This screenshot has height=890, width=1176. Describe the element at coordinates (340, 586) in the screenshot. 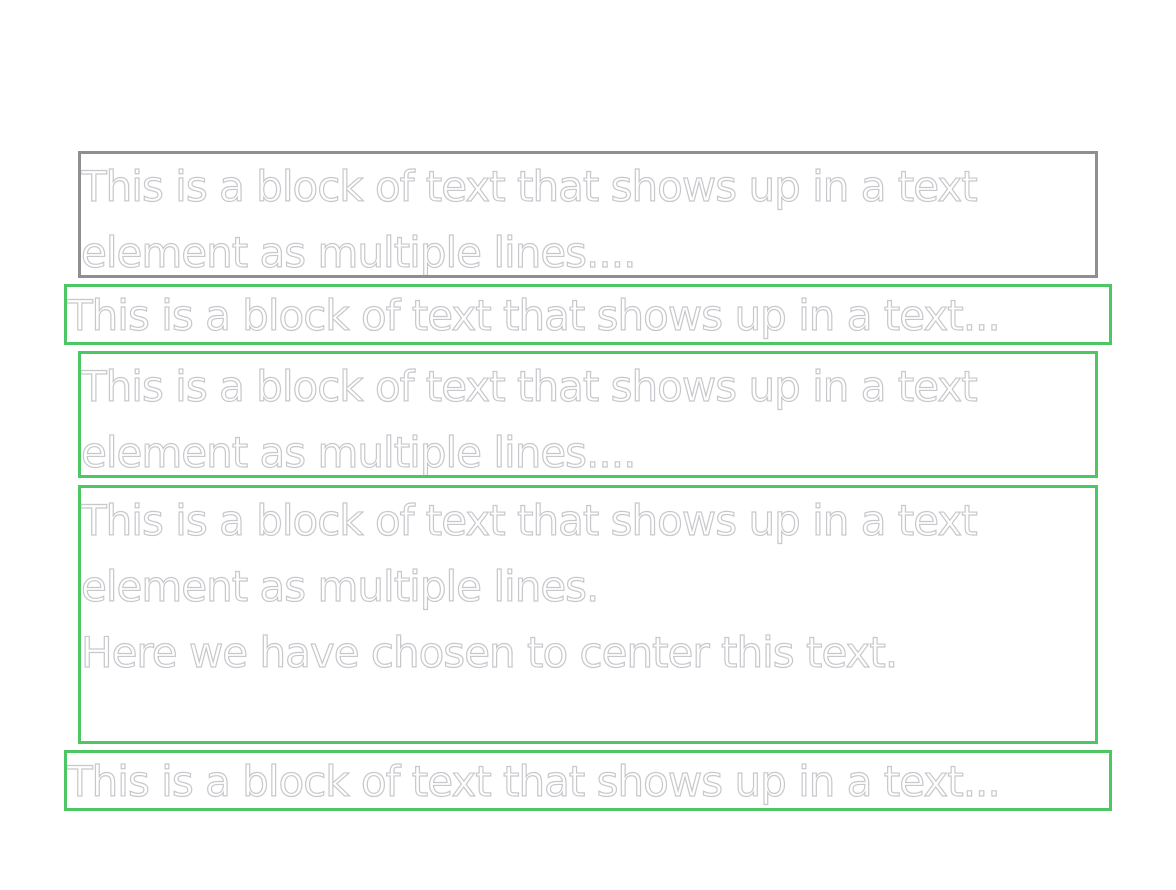

I see `text-line: element as multiple lines.` at that location.